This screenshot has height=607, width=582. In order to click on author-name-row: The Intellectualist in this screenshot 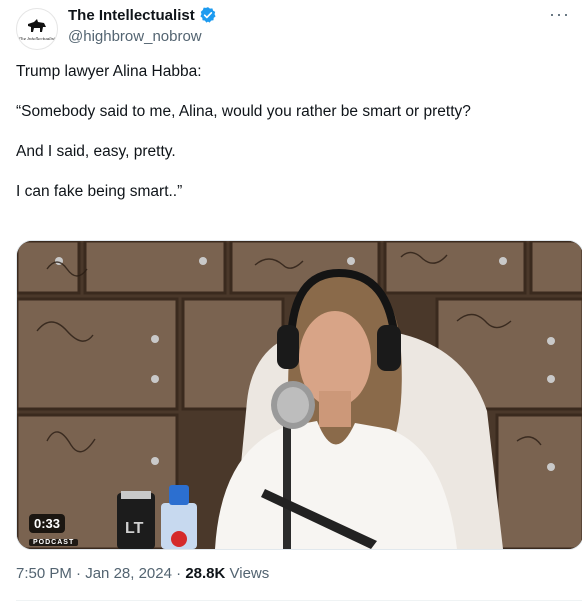, I will do `click(142, 15)`.